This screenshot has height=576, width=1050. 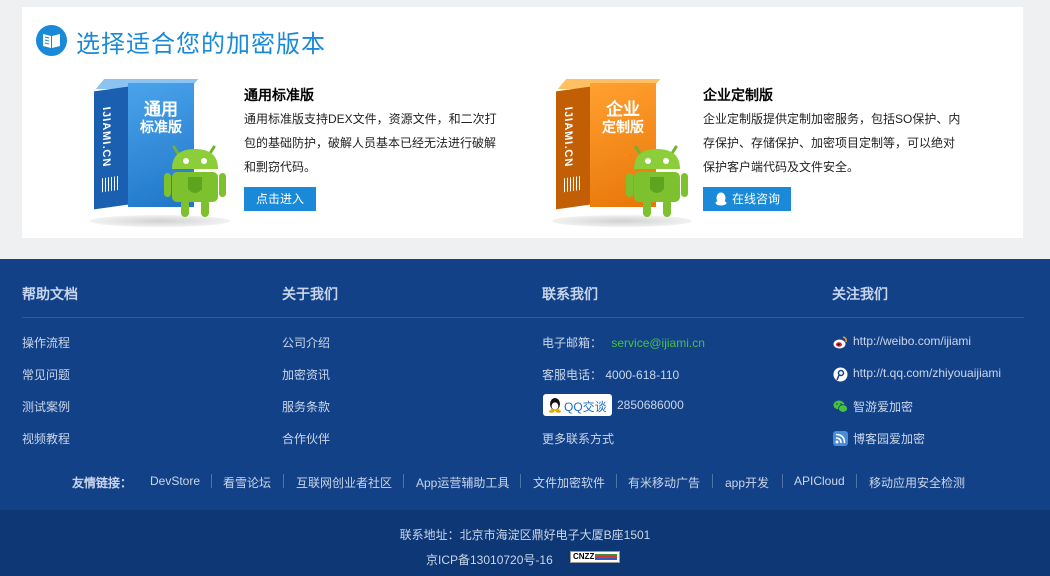 What do you see at coordinates (840, 342) in the screenshot?
I see `weibo-icon` at bounding box center [840, 342].